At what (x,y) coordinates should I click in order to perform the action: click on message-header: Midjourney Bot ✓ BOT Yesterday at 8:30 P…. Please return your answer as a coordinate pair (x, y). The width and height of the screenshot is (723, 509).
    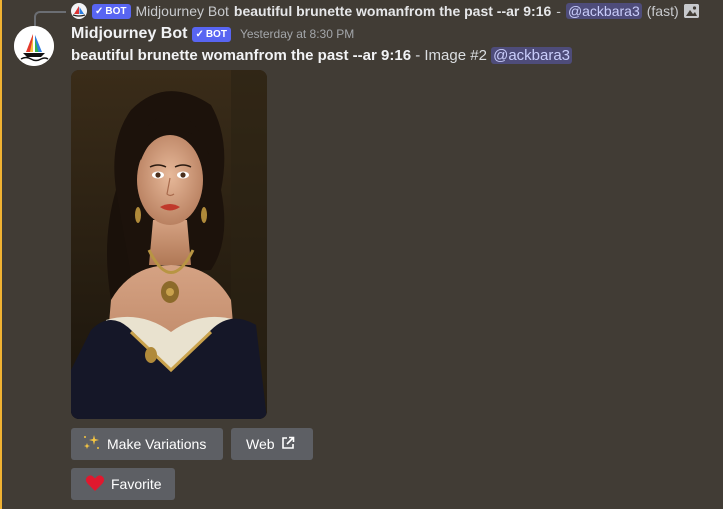
    Looking at the image, I should click on (212, 34).